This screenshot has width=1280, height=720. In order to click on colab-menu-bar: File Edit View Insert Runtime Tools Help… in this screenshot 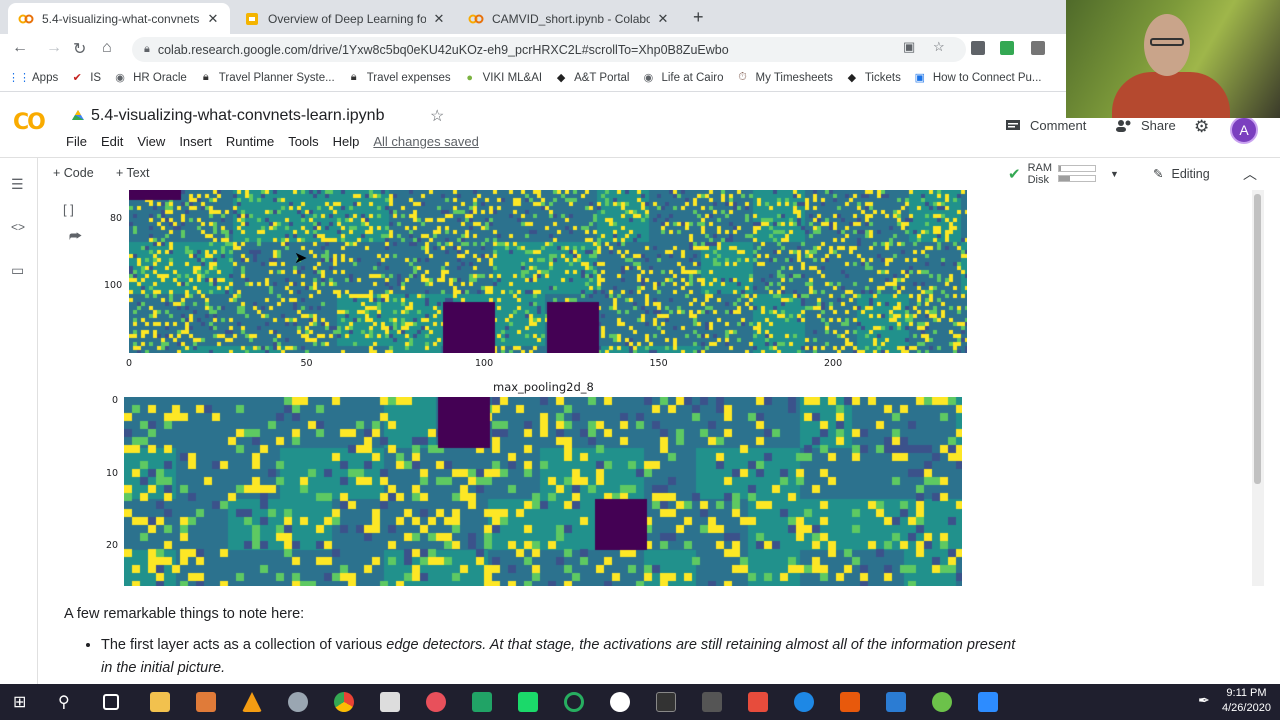, I will do `click(279, 141)`.